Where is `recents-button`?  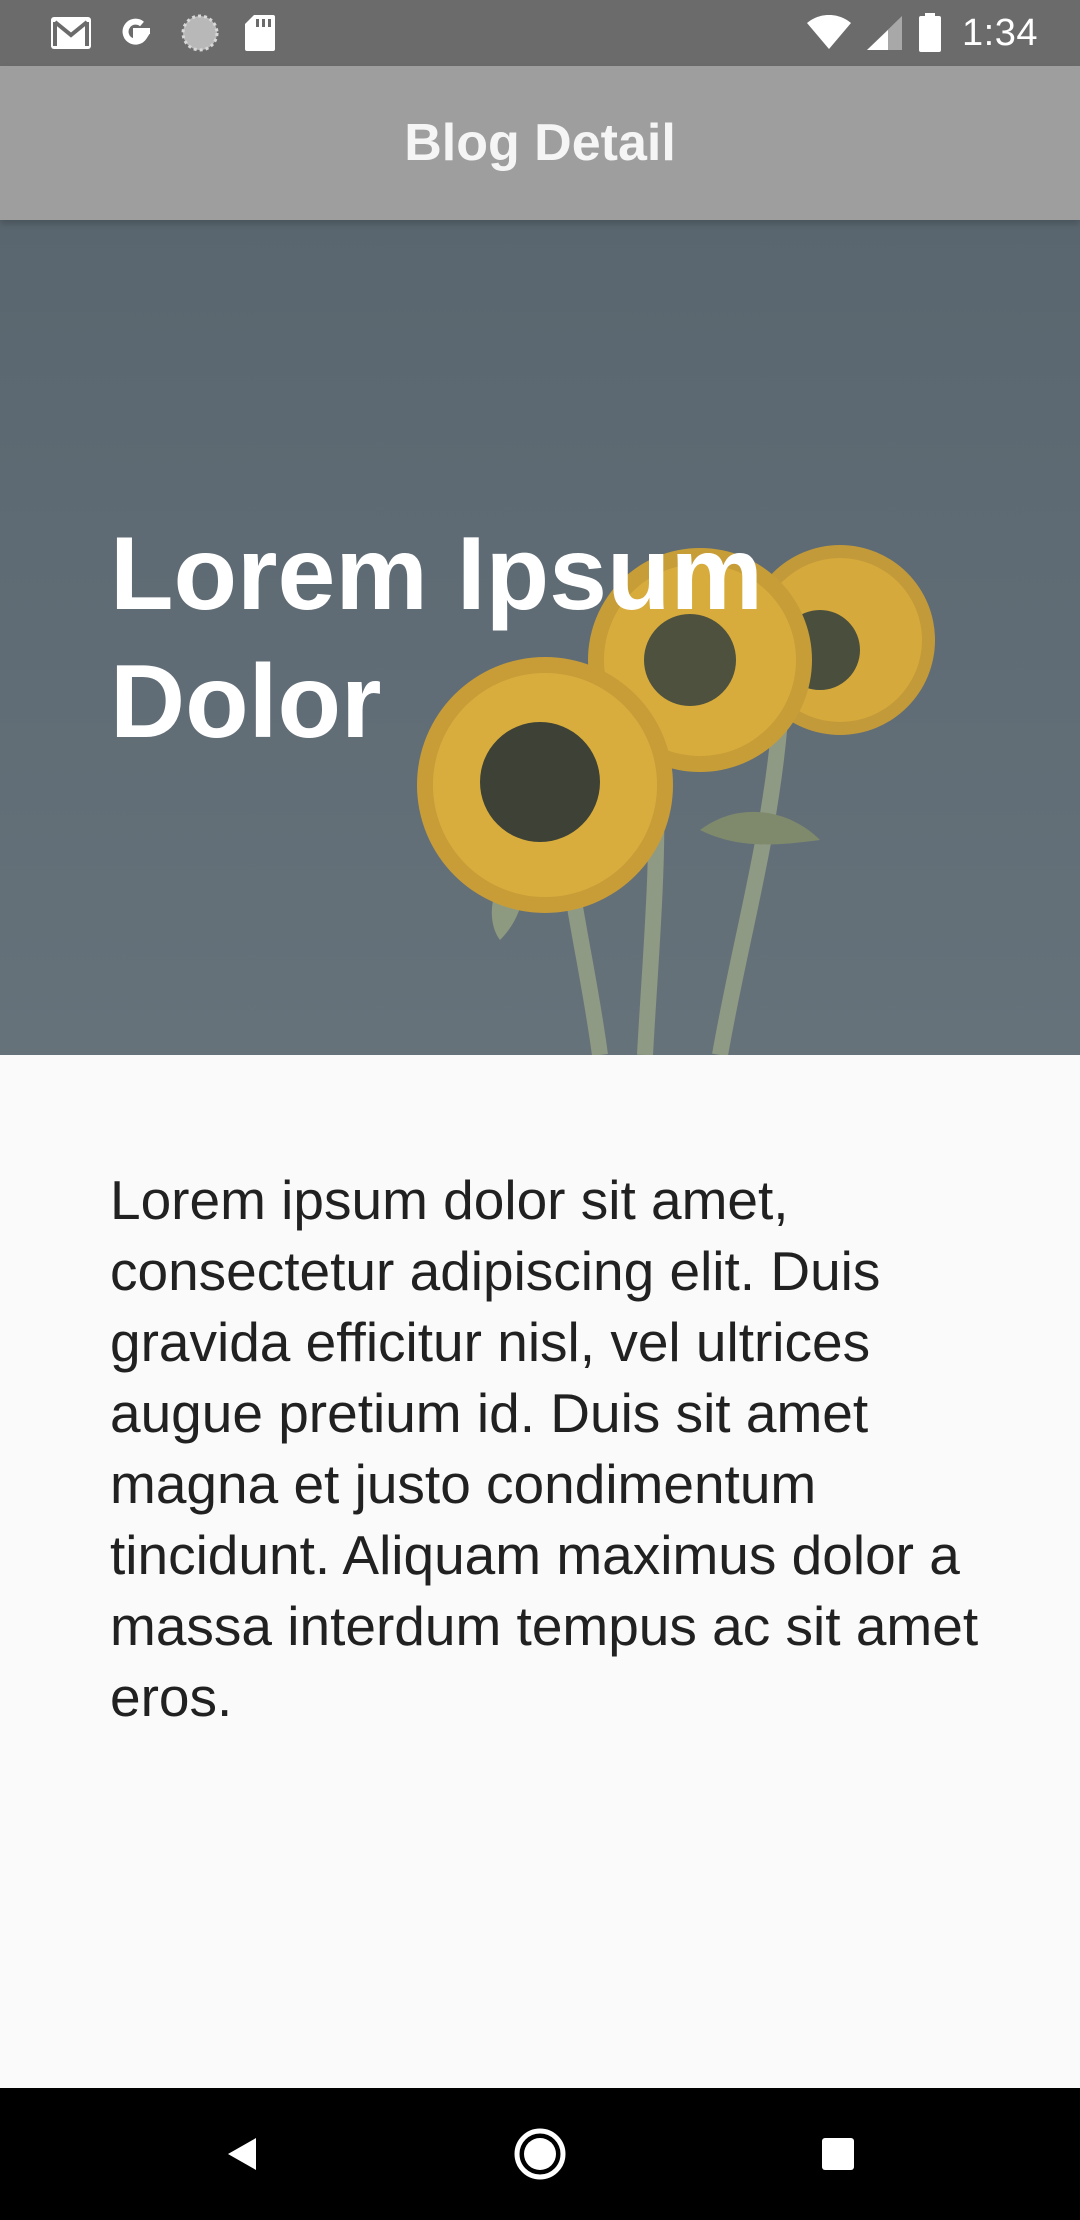
recents-button is located at coordinates (838, 2154).